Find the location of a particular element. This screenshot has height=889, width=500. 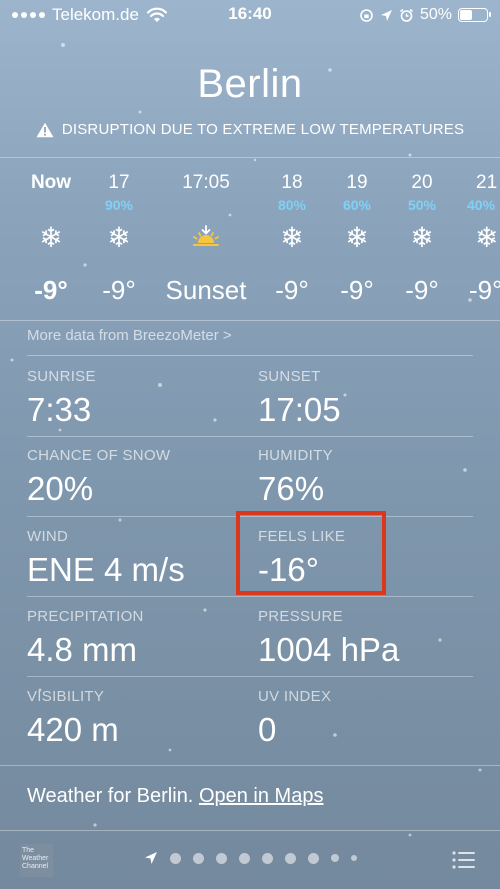

detail-sunrise: SUNRISE 7:33 is located at coordinates (61, 399).